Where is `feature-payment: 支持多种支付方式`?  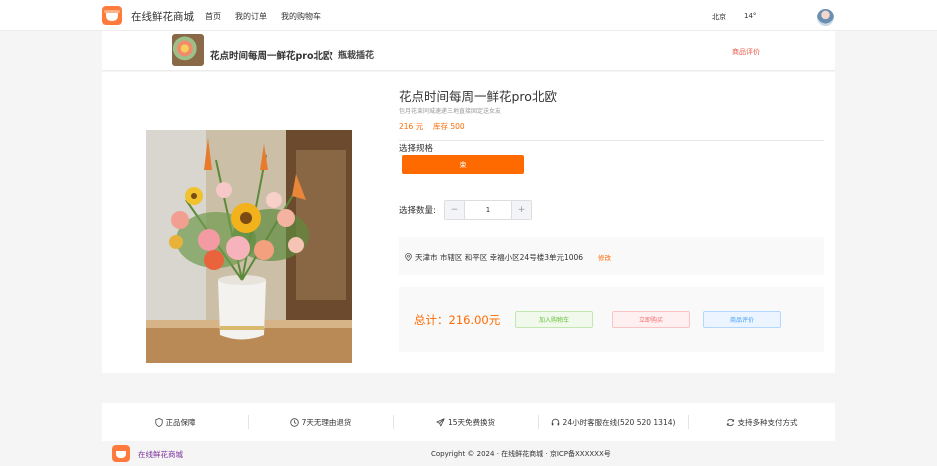 feature-payment: 支持多种支付方式 is located at coordinates (761, 422).